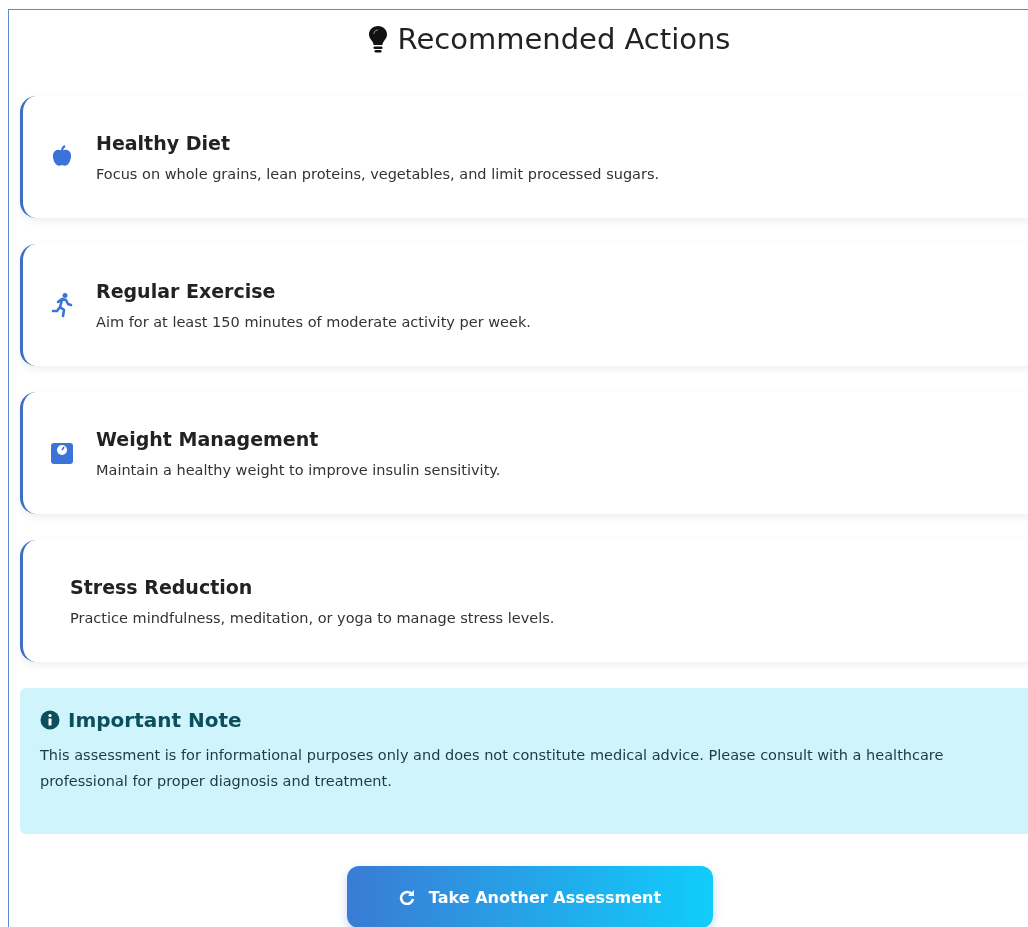 The width and height of the screenshot is (1028, 927). Describe the element at coordinates (186, 291) in the screenshot. I see `action-title: Regular Exercise` at that location.